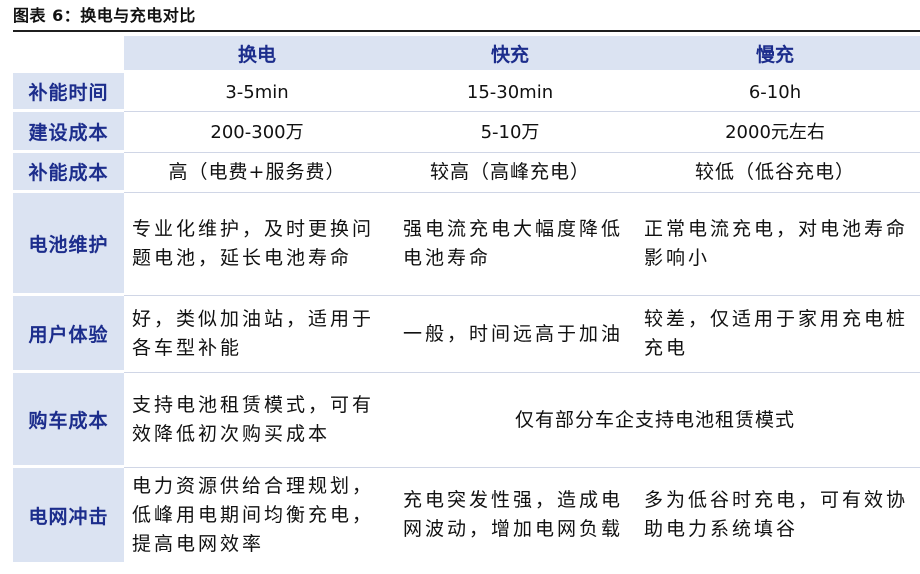 This screenshot has width=920, height=574. Describe the element at coordinates (510, 244) in the screenshot. I see `table-cell: 强电流充电大幅度降低电池寿命` at that location.